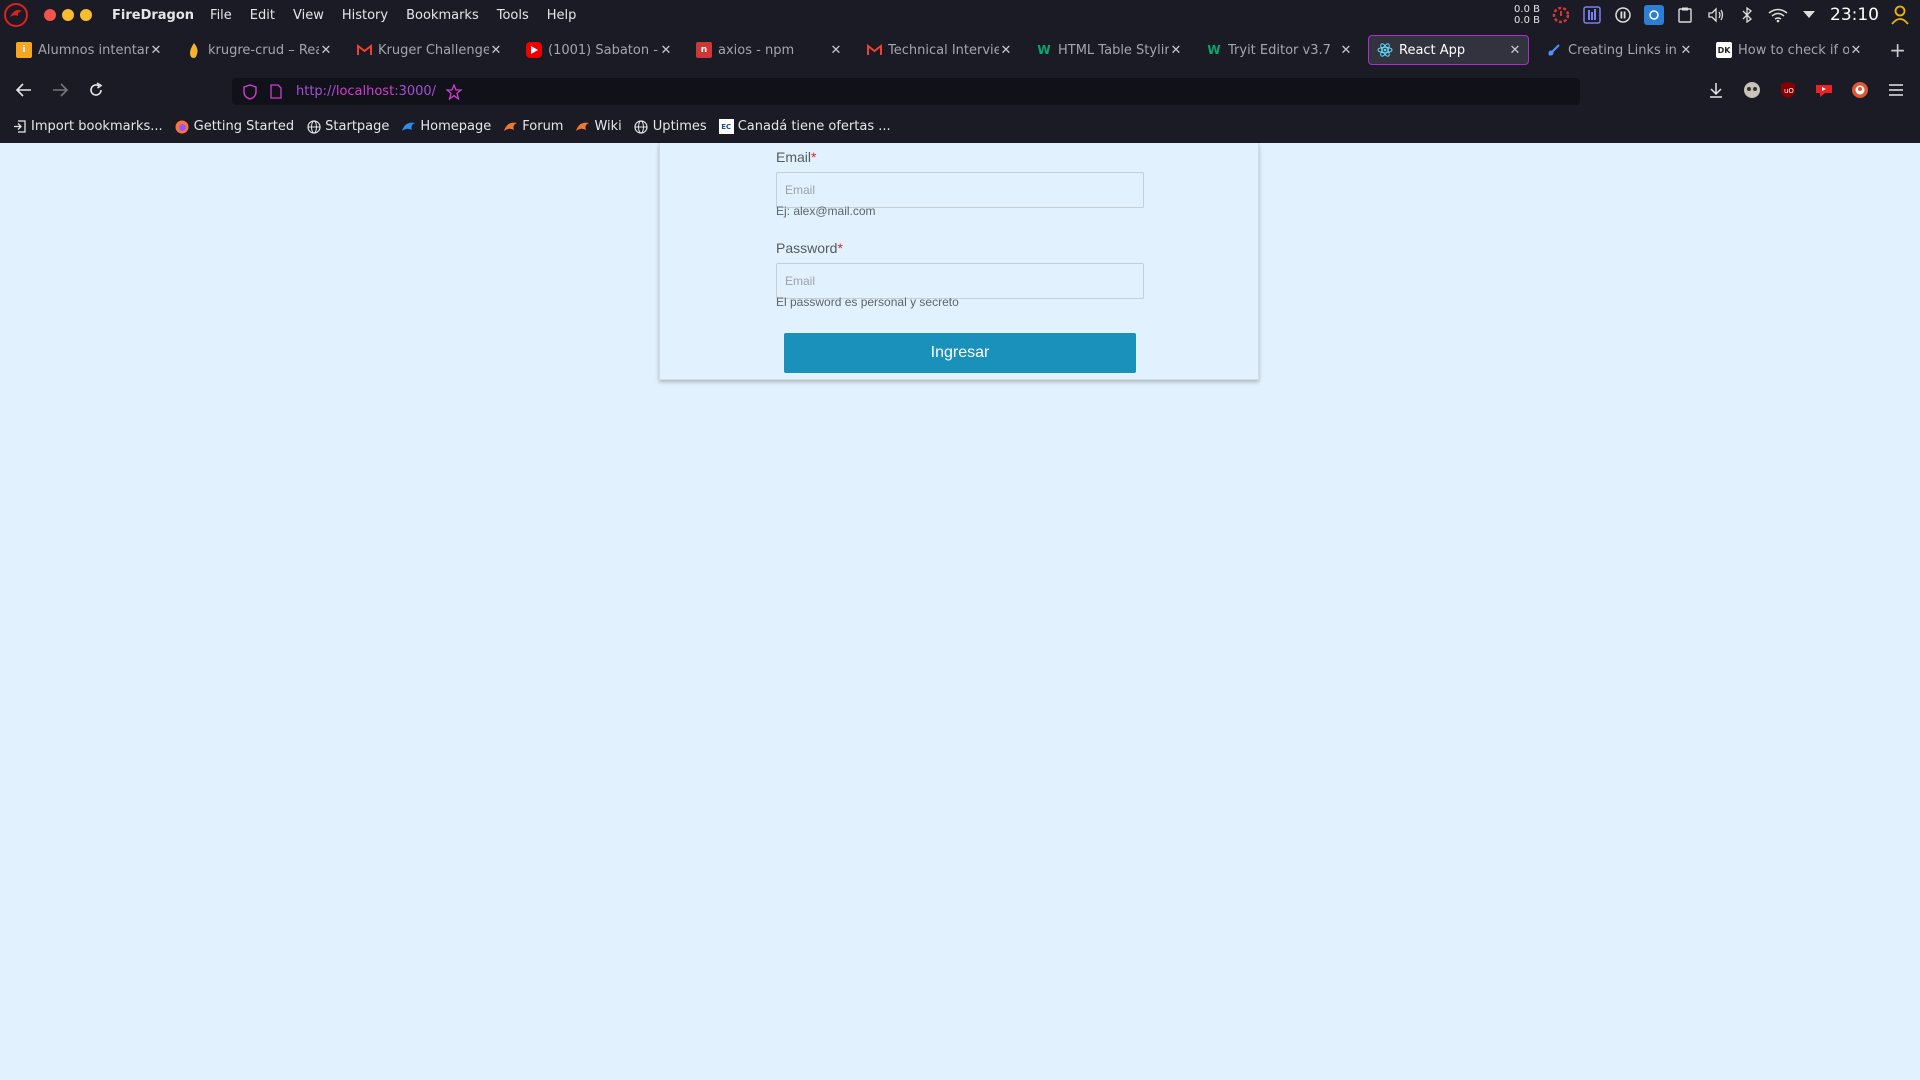 The image size is (1920, 1080). I want to click on equalizer-icon, so click(1592, 15).